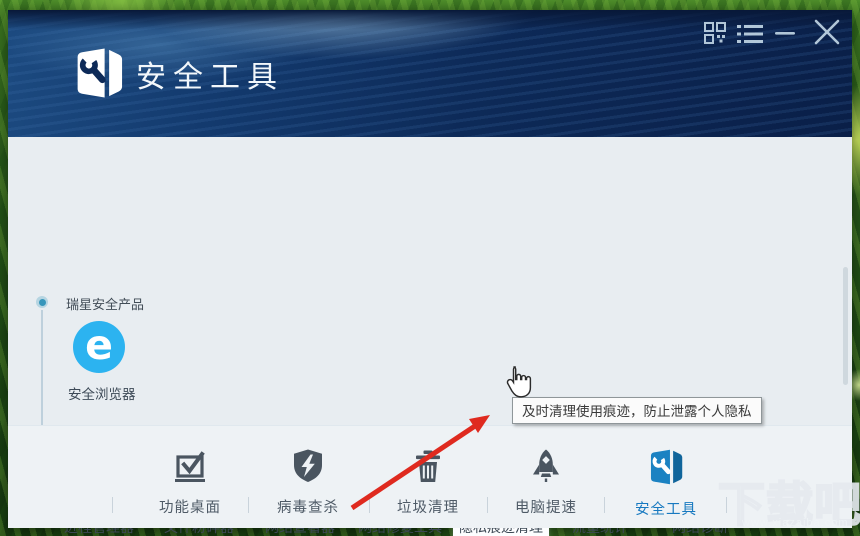 This screenshot has height=536, width=860. I want to click on nav-label: 电脑提速, so click(546, 508).